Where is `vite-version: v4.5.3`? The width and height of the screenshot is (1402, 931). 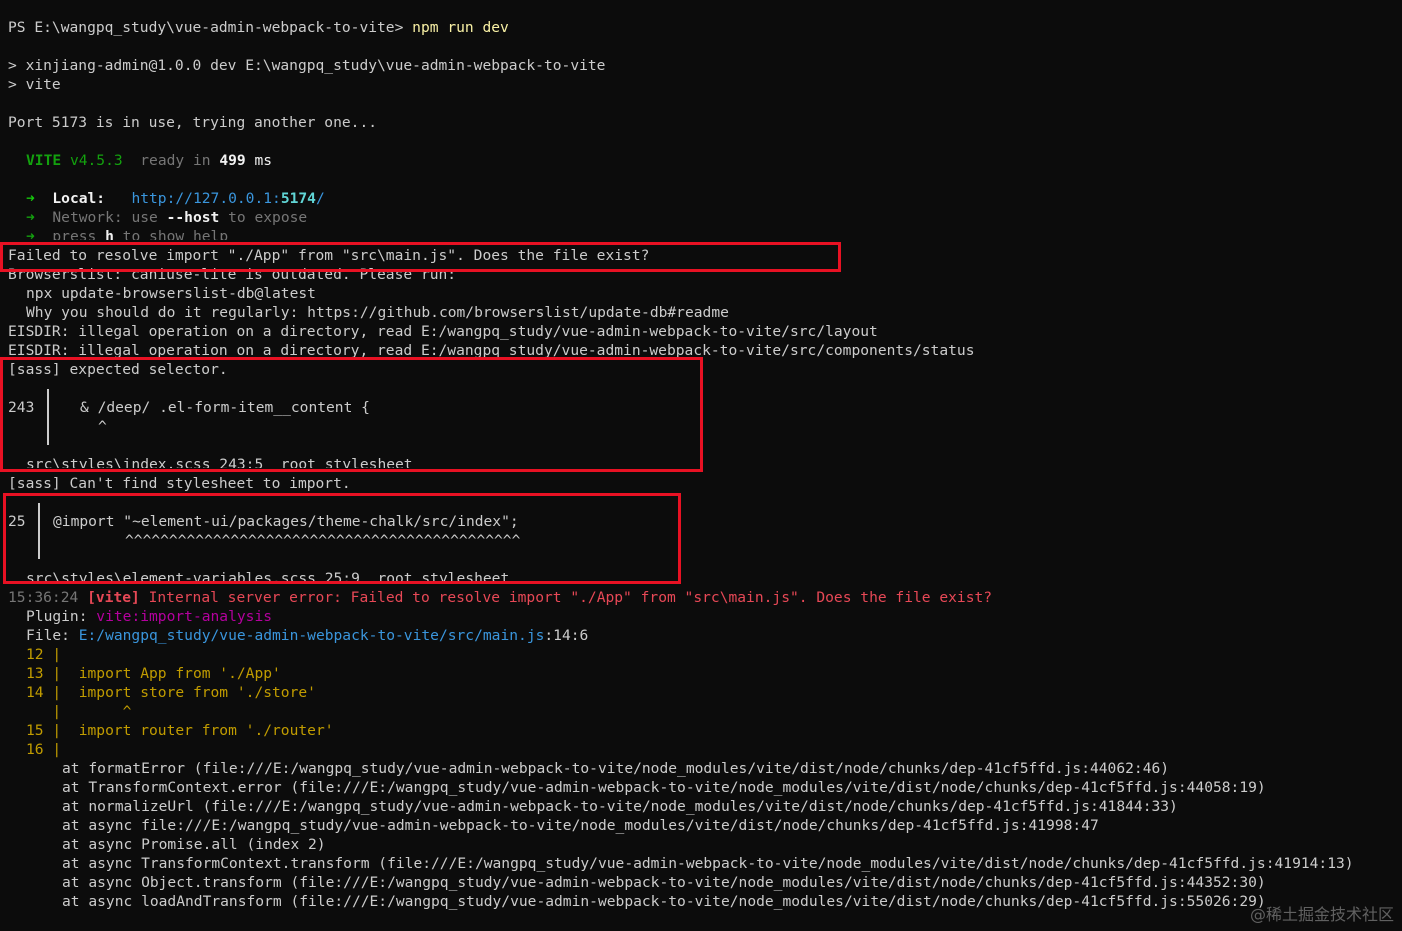 vite-version: v4.5.3 is located at coordinates (96, 160).